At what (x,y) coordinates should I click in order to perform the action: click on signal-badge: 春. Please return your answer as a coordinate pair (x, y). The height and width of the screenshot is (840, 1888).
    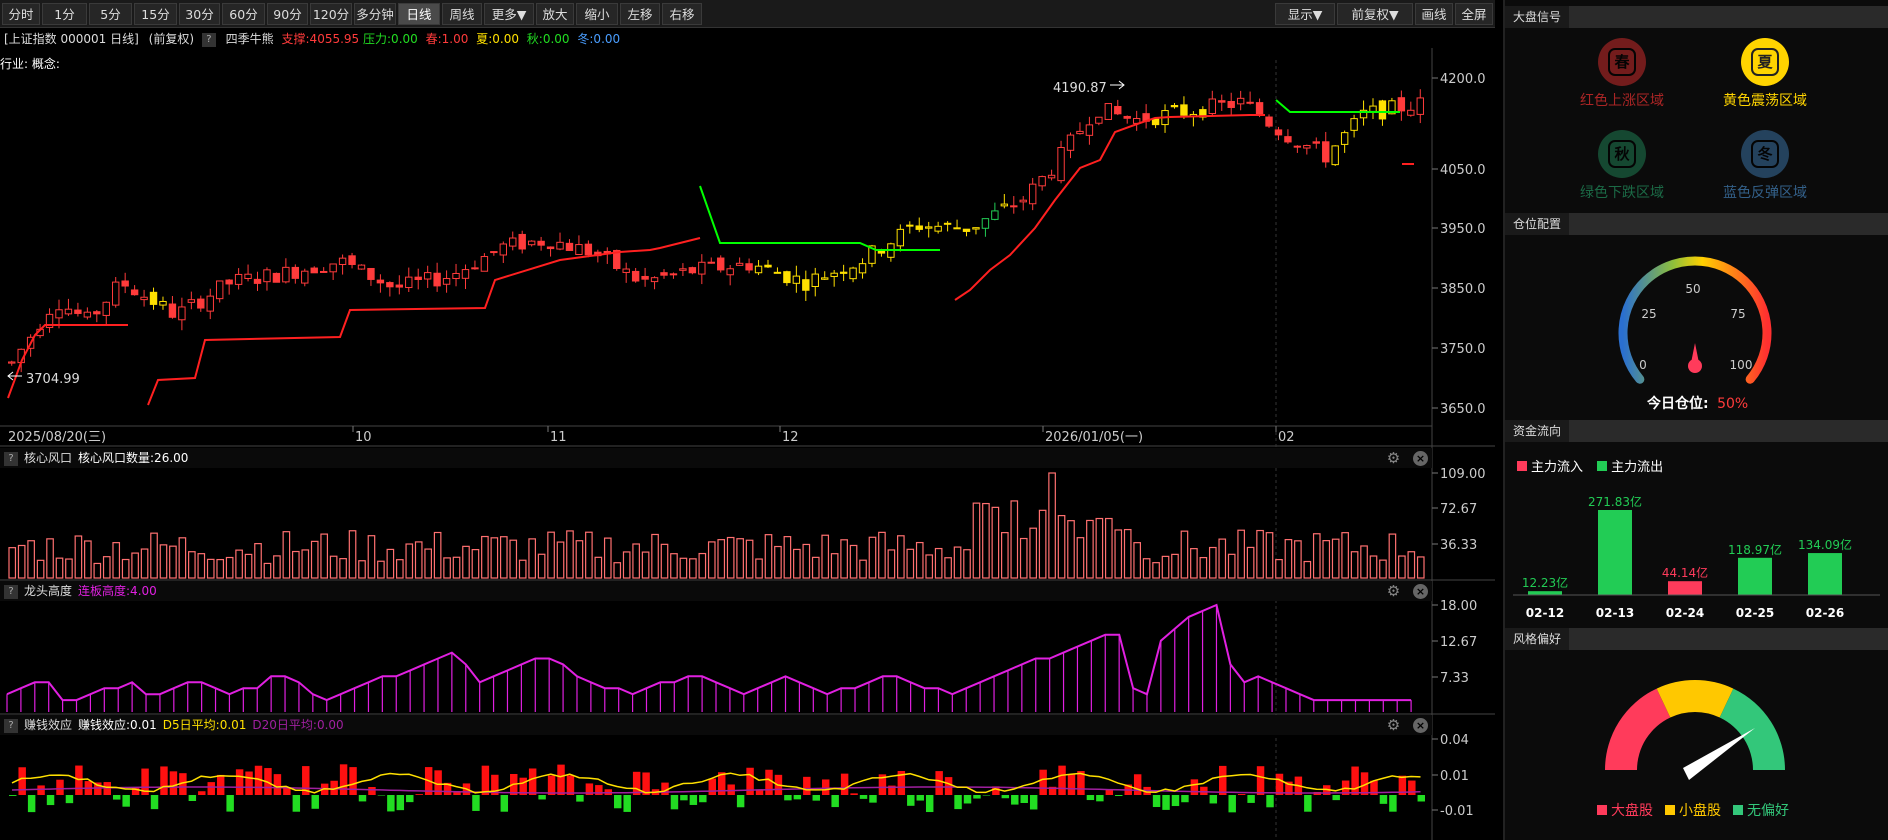
    Looking at the image, I should click on (1622, 62).